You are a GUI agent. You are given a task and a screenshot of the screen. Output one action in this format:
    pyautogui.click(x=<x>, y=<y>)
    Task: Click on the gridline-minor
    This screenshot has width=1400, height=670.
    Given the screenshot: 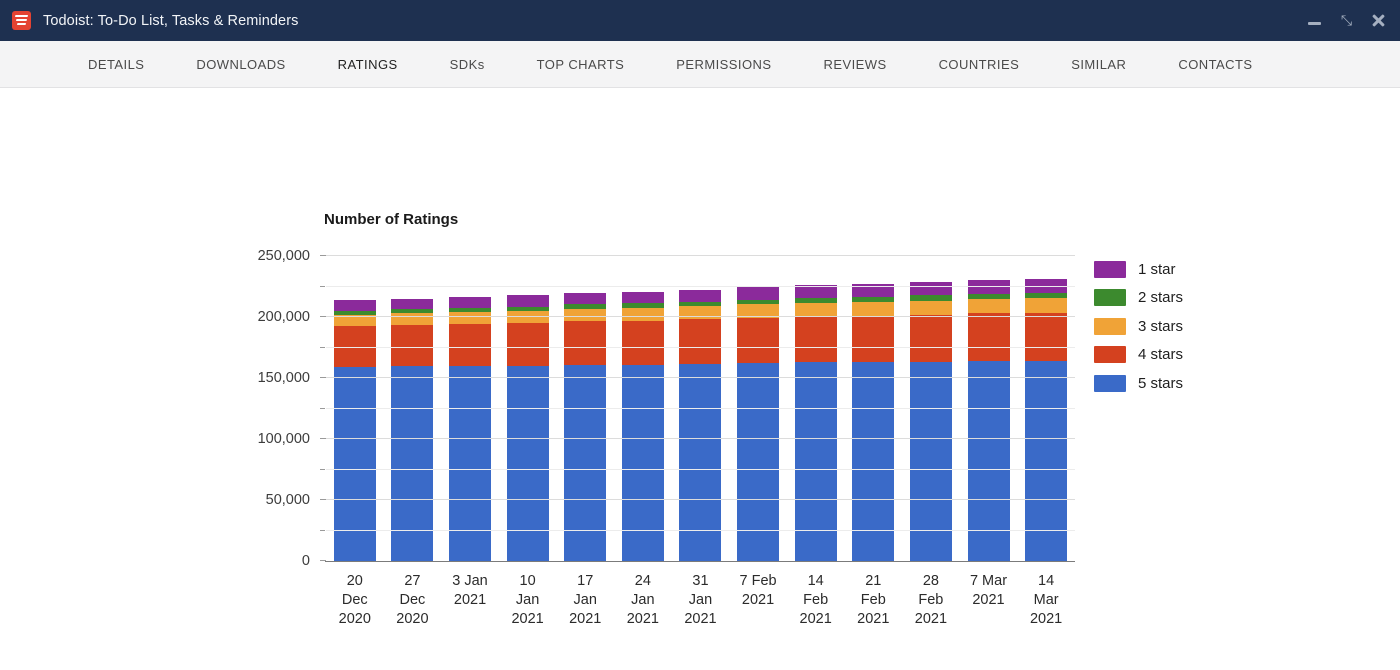 What is the action you would take?
    pyautogui.click(x=700, y=469)
    